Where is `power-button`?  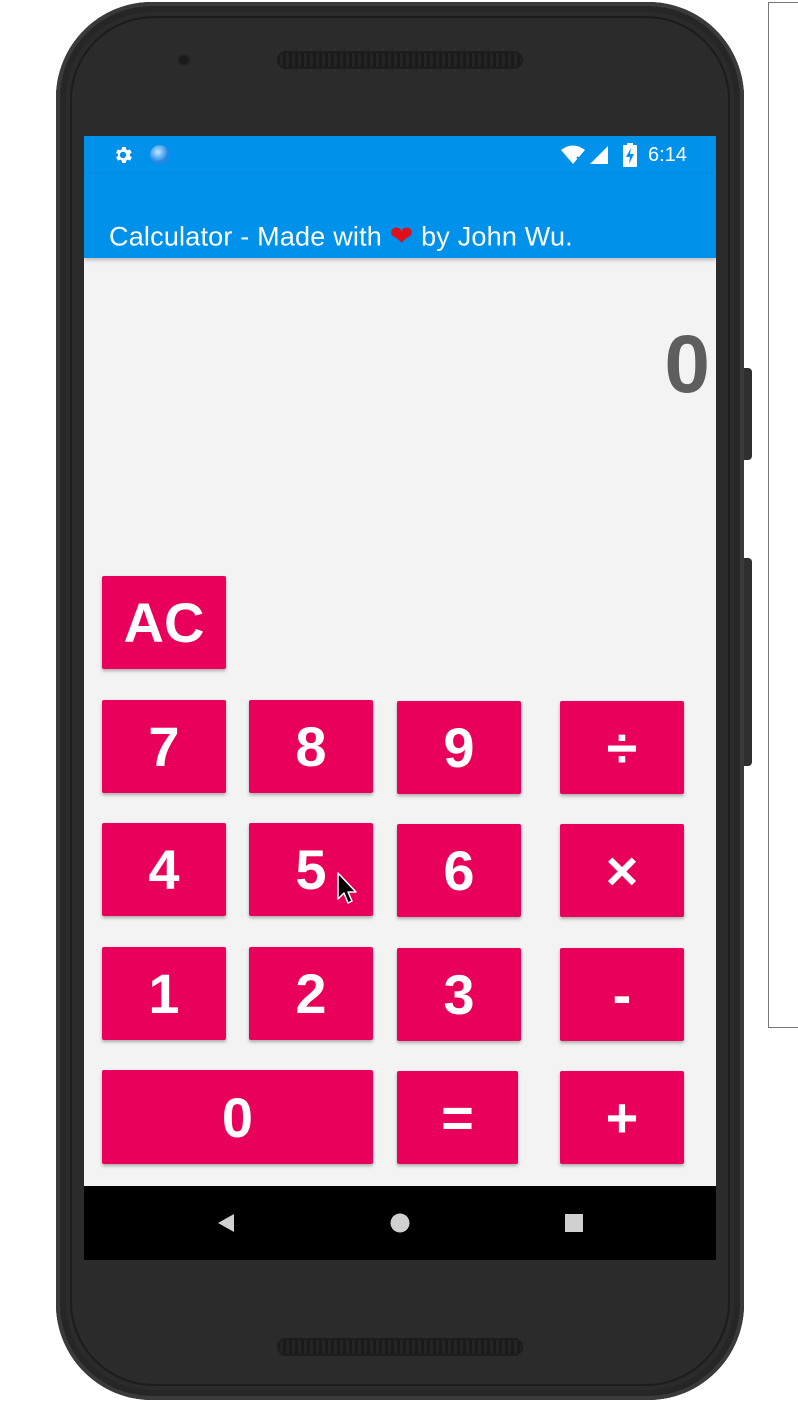 power-button is located at coordinates (748, 414).